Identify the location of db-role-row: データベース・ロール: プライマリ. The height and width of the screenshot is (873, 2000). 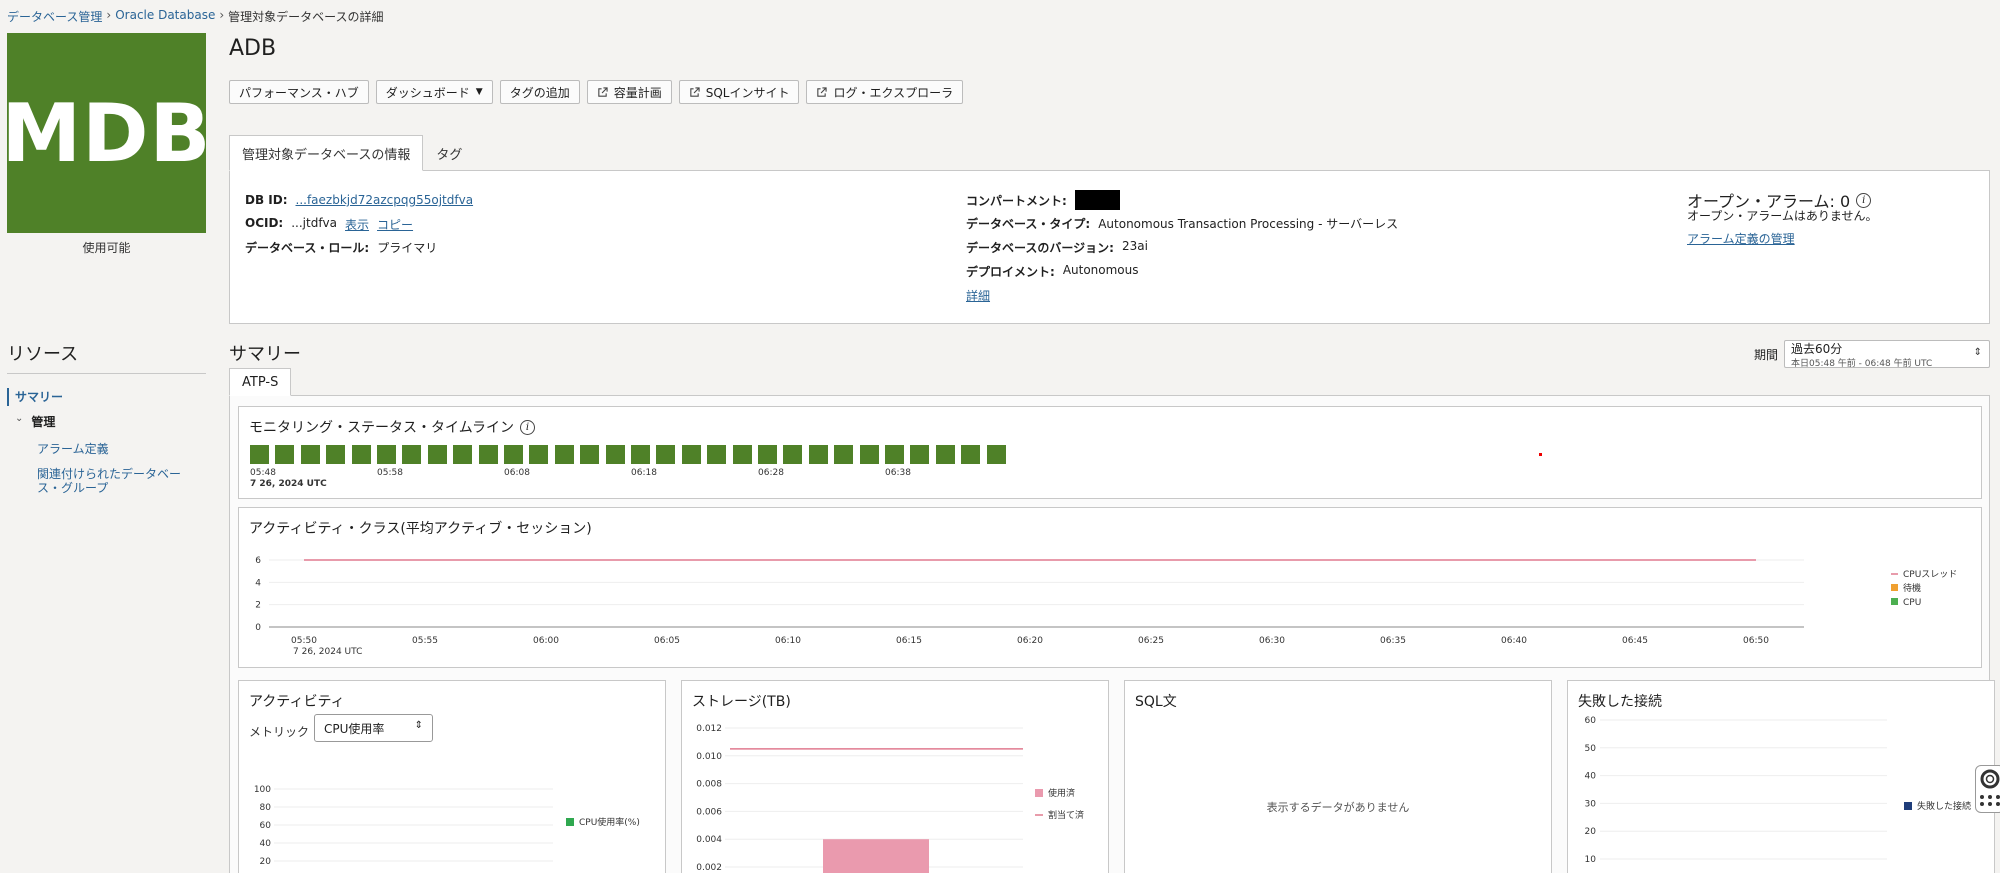
(341, 247).